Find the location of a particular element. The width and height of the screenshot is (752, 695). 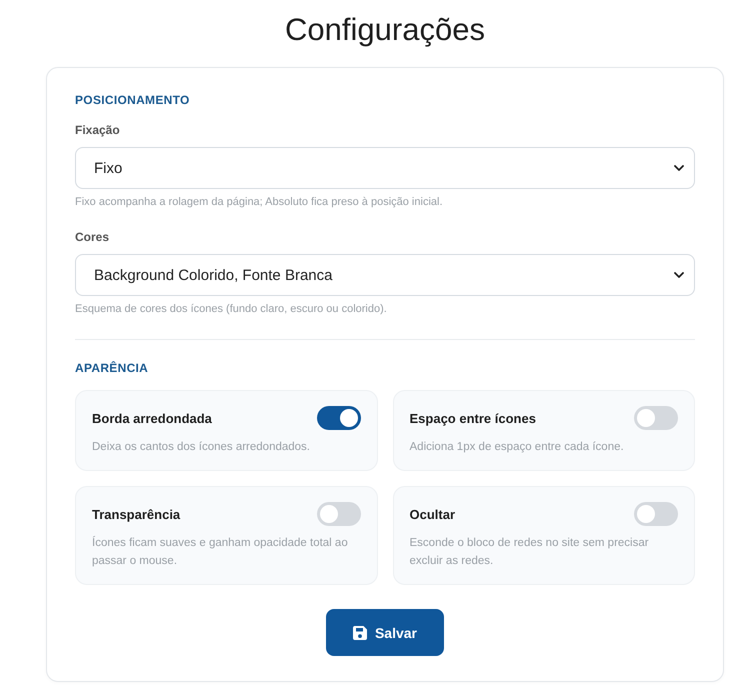

page-title: Configurações is located at coordinates (385, 30).